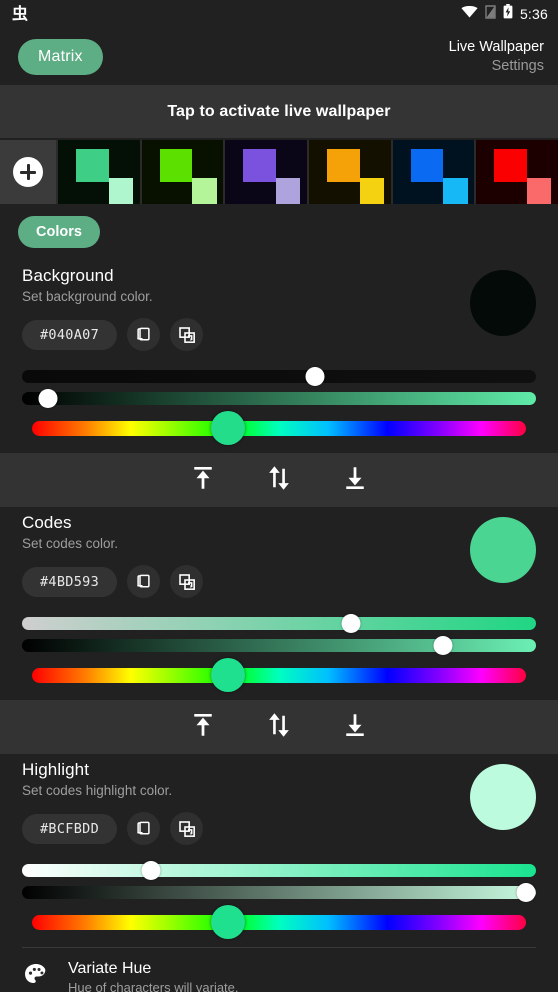  Describe the element at coordinates (20, 14) in the screenshot. I see `status-bar-left: 虫` at that location.